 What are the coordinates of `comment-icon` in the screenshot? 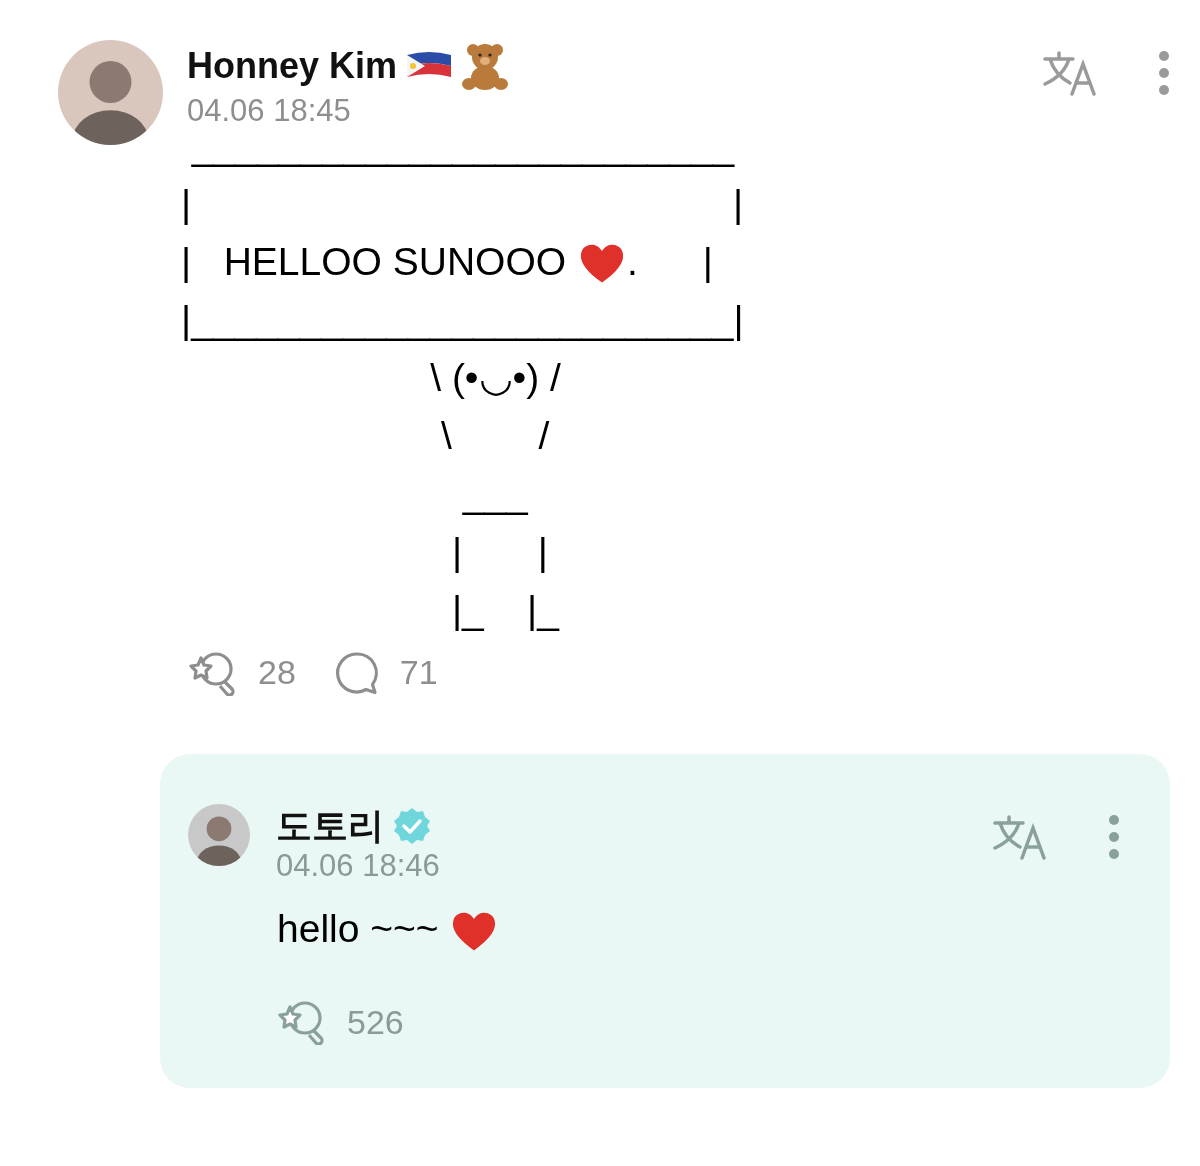 It's located at (356, 672).